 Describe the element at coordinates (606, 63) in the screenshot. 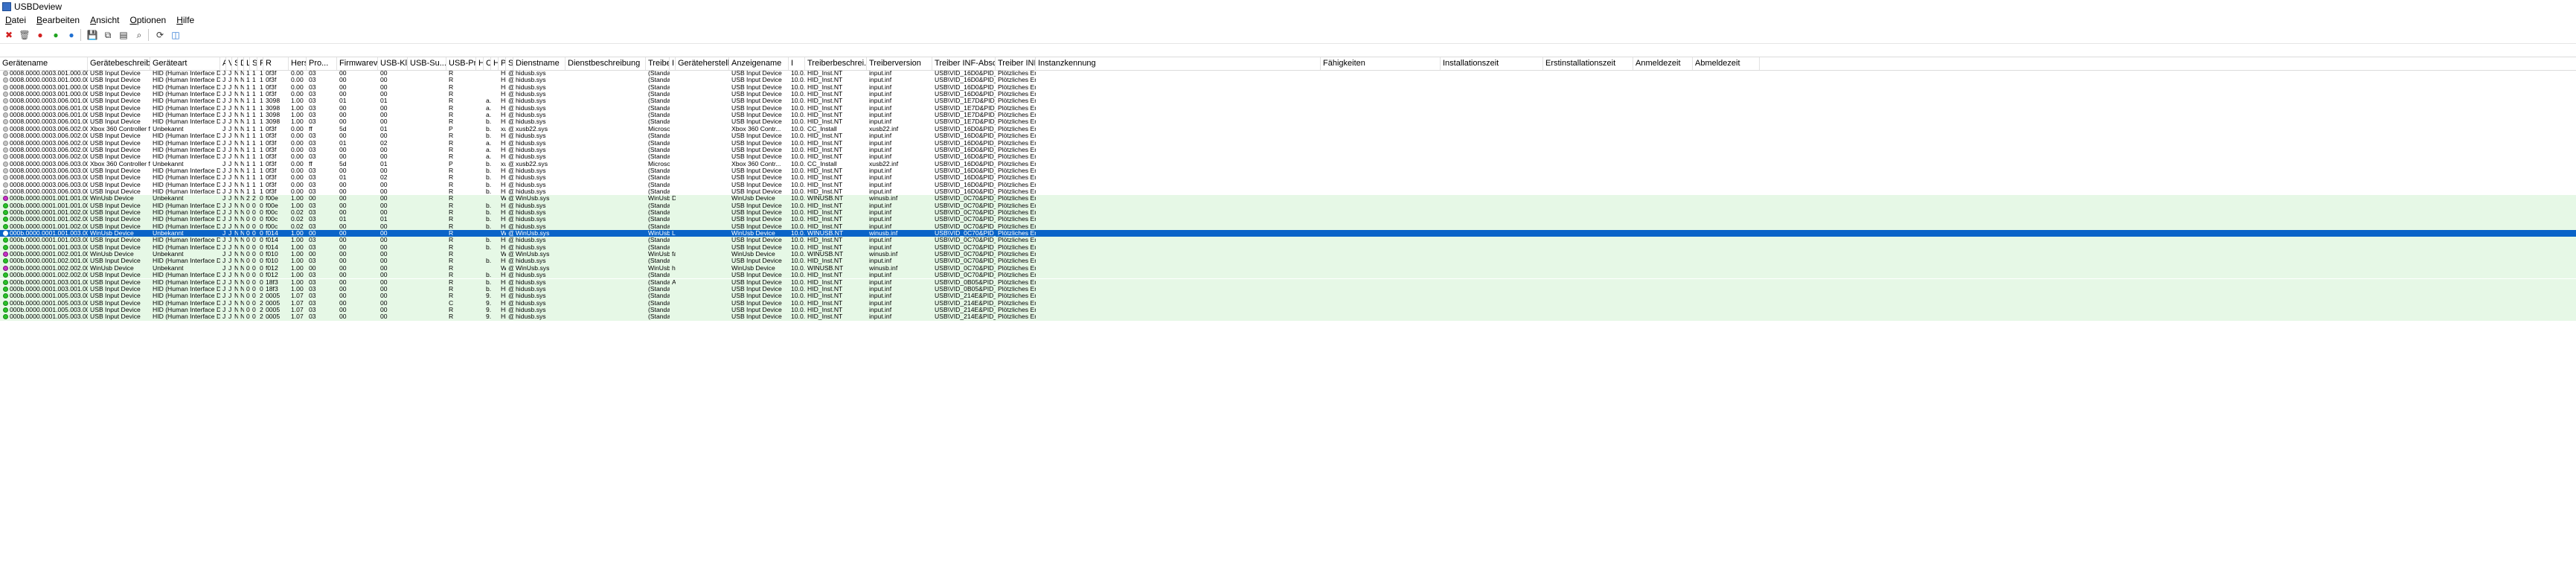

I see `column-header-23: Dienstbeschreibung` at that location.